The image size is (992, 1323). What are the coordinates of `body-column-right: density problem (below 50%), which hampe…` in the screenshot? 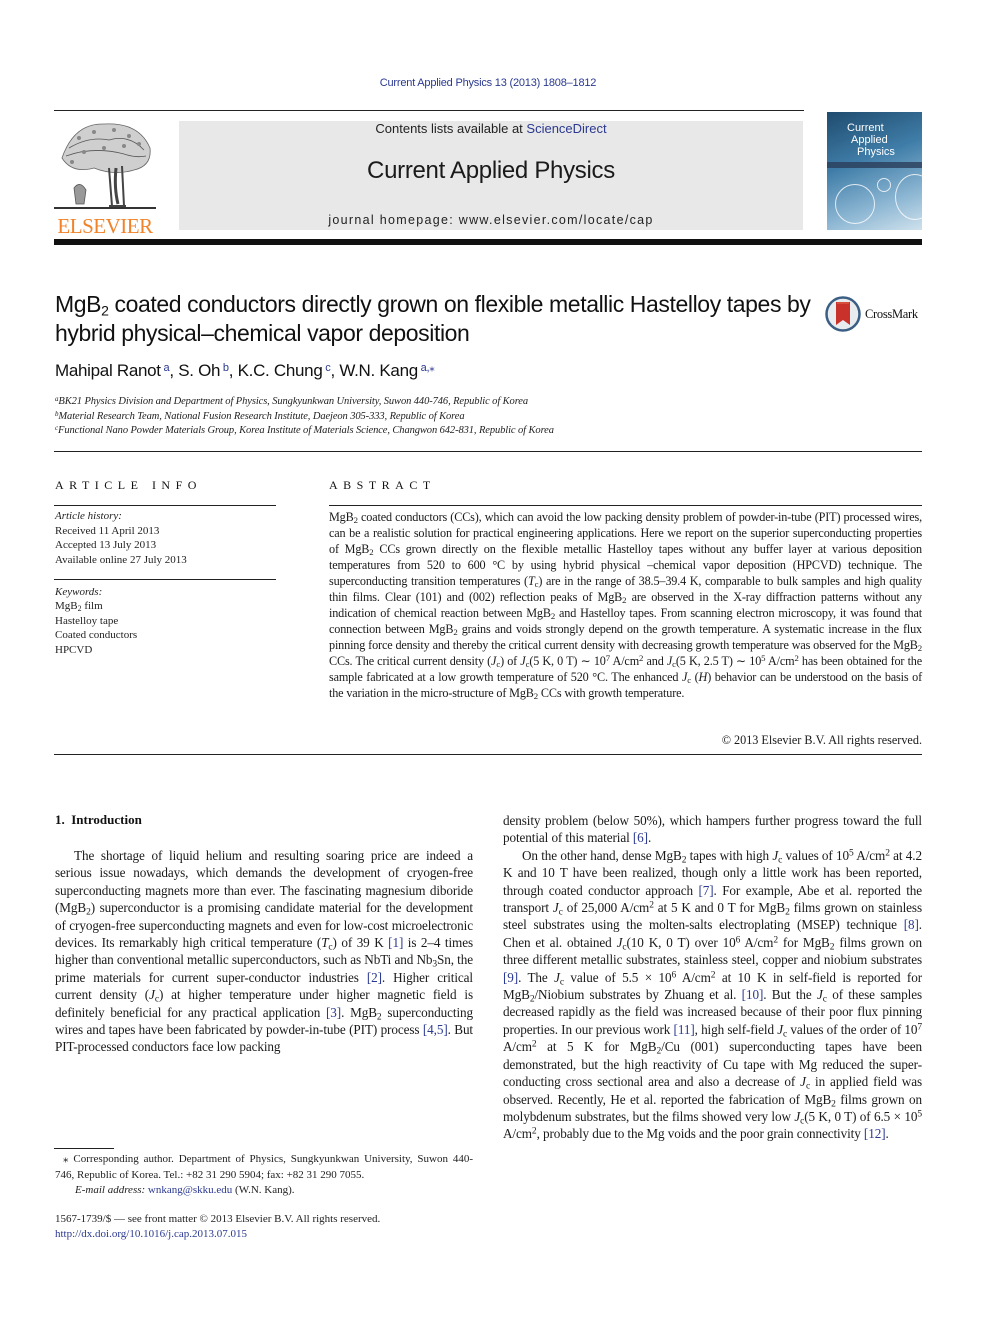 It's located at (712, 977).